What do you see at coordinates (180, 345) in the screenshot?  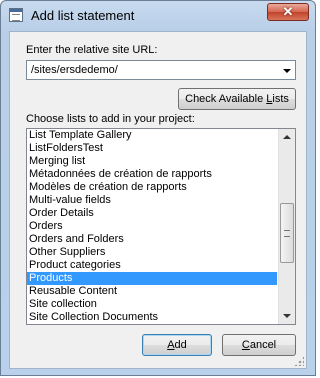 I see `add-button-label: dd` at bounding box center [180, 345].